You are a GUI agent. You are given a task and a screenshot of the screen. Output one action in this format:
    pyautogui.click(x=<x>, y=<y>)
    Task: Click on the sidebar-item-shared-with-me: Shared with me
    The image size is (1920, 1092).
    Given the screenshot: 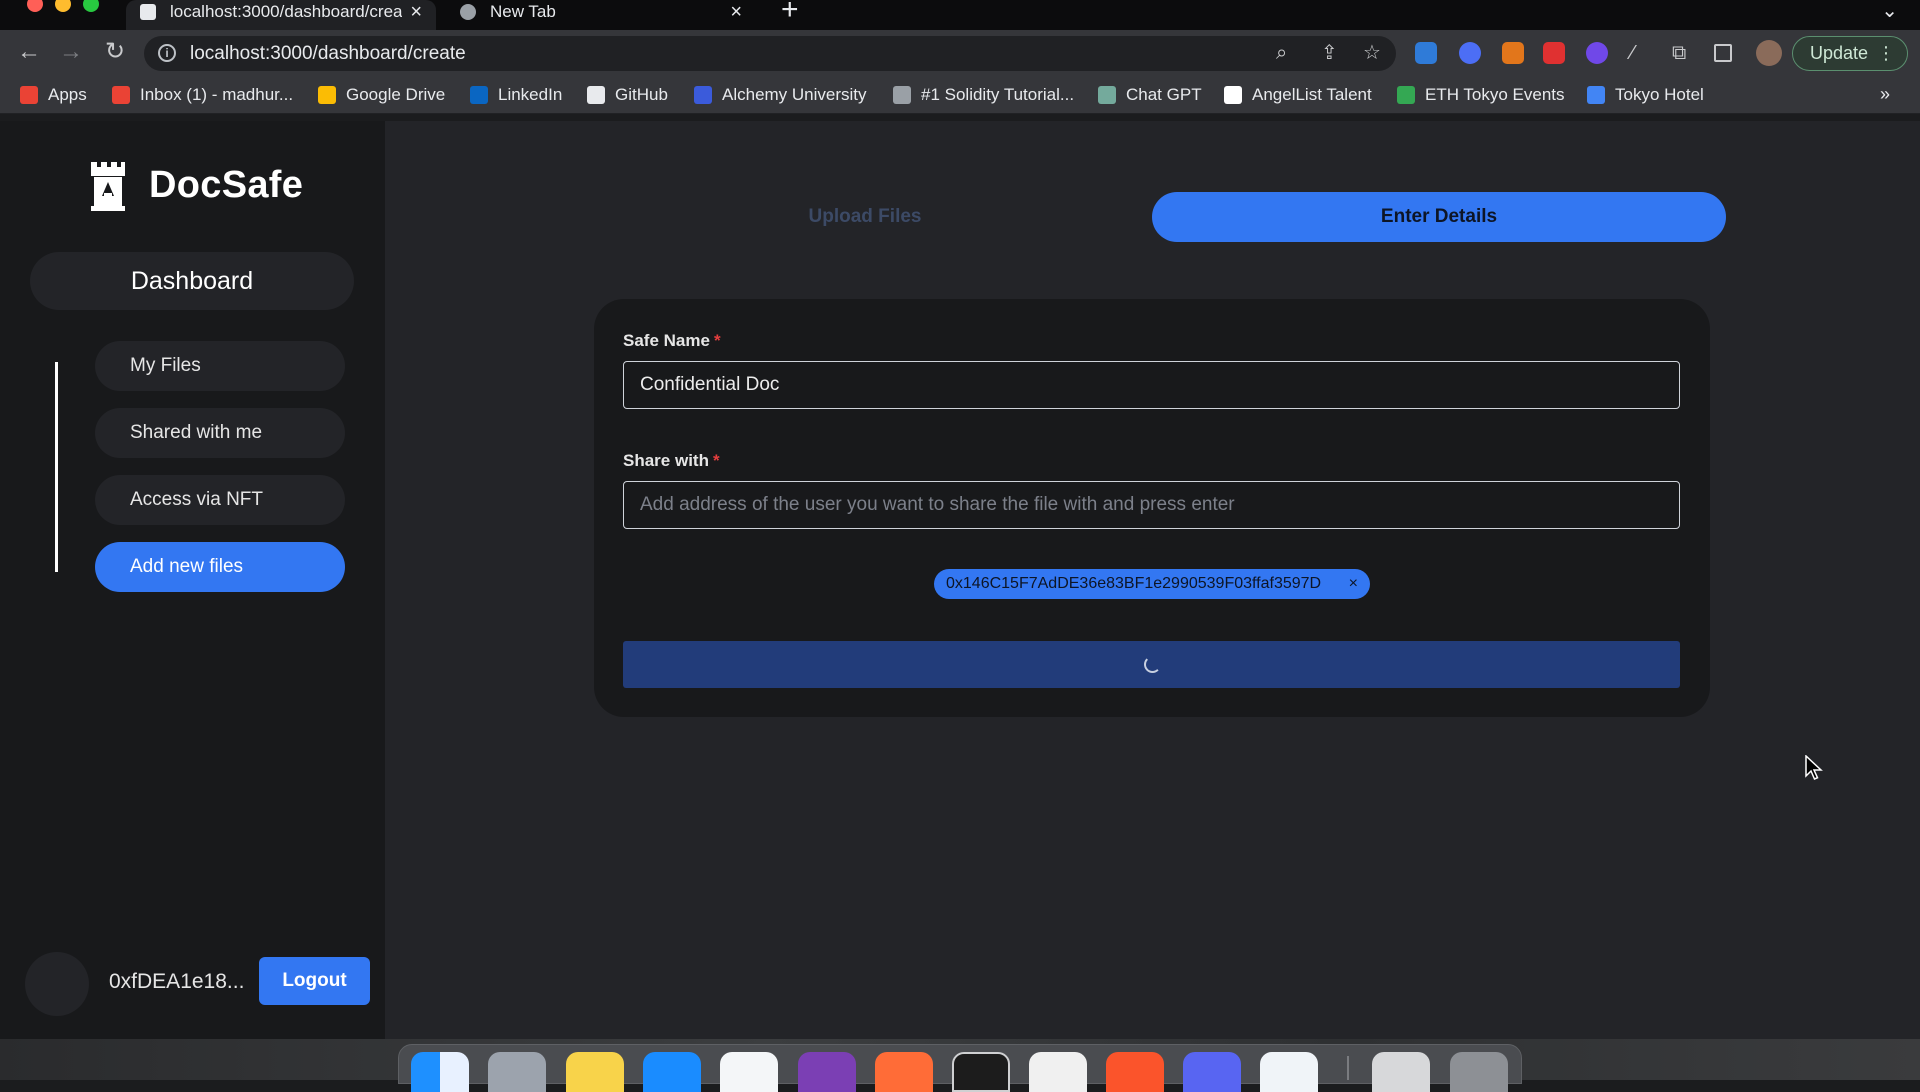 What is the action you would take?
    pyautogui.click(x=220, y=433)
    